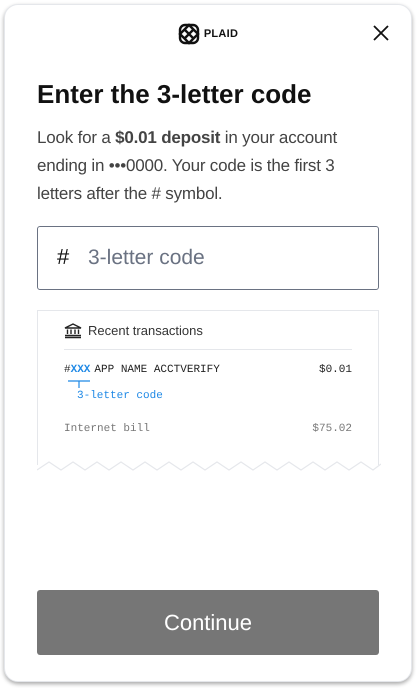  I want to click on close-icon, so click(381, 33).